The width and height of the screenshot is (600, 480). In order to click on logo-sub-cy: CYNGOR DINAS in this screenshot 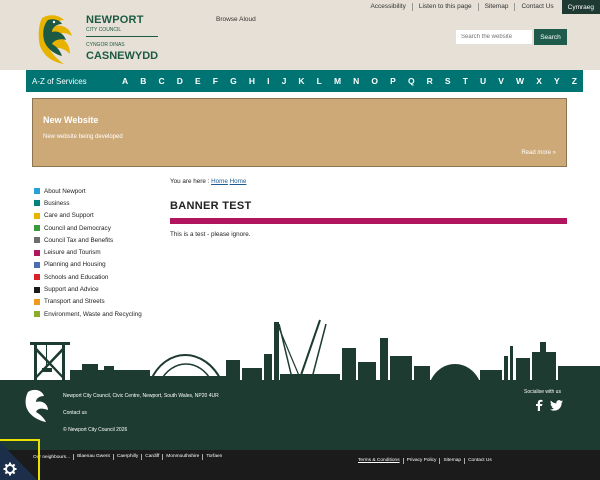, I will do `click(105, 45)`.